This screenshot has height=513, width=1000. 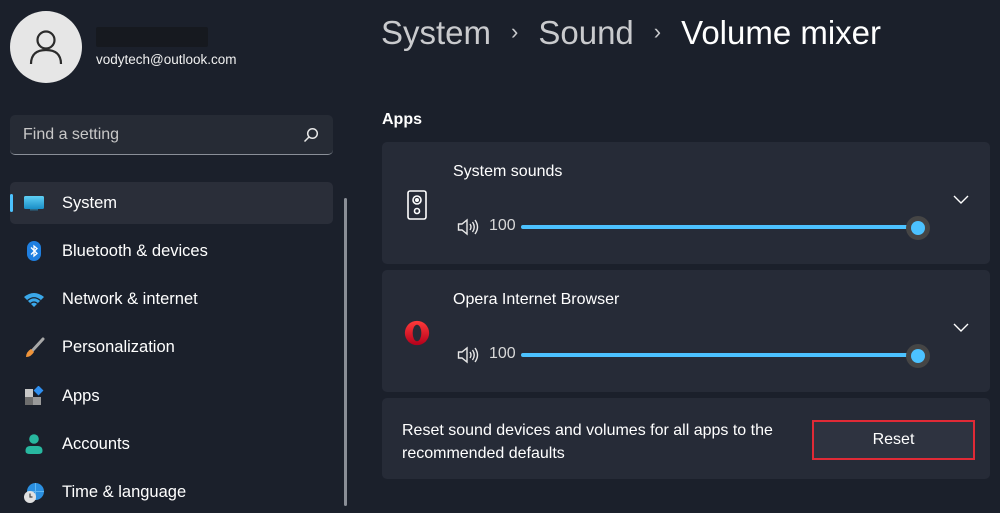 I want to click on sidebar-item-label: Accounts, so click(x=96, y=443).